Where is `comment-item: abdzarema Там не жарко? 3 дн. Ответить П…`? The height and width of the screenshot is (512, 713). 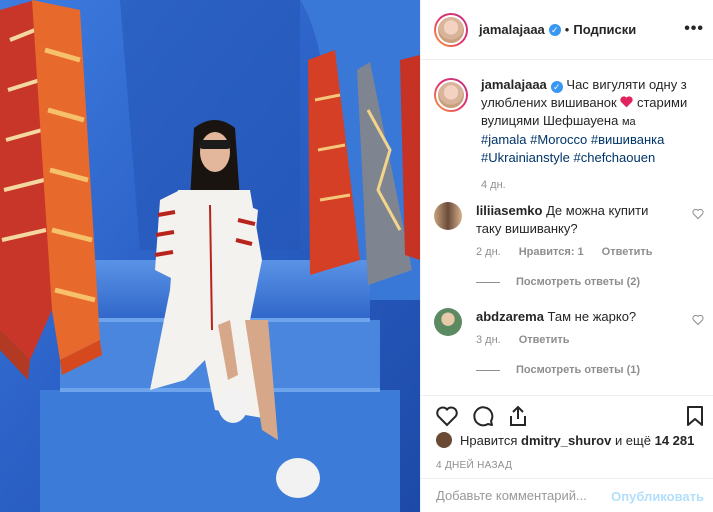
comment-item: abdzarema Там не жарко? 3 дн. Ответить П… is located at coordinates (569, 342).